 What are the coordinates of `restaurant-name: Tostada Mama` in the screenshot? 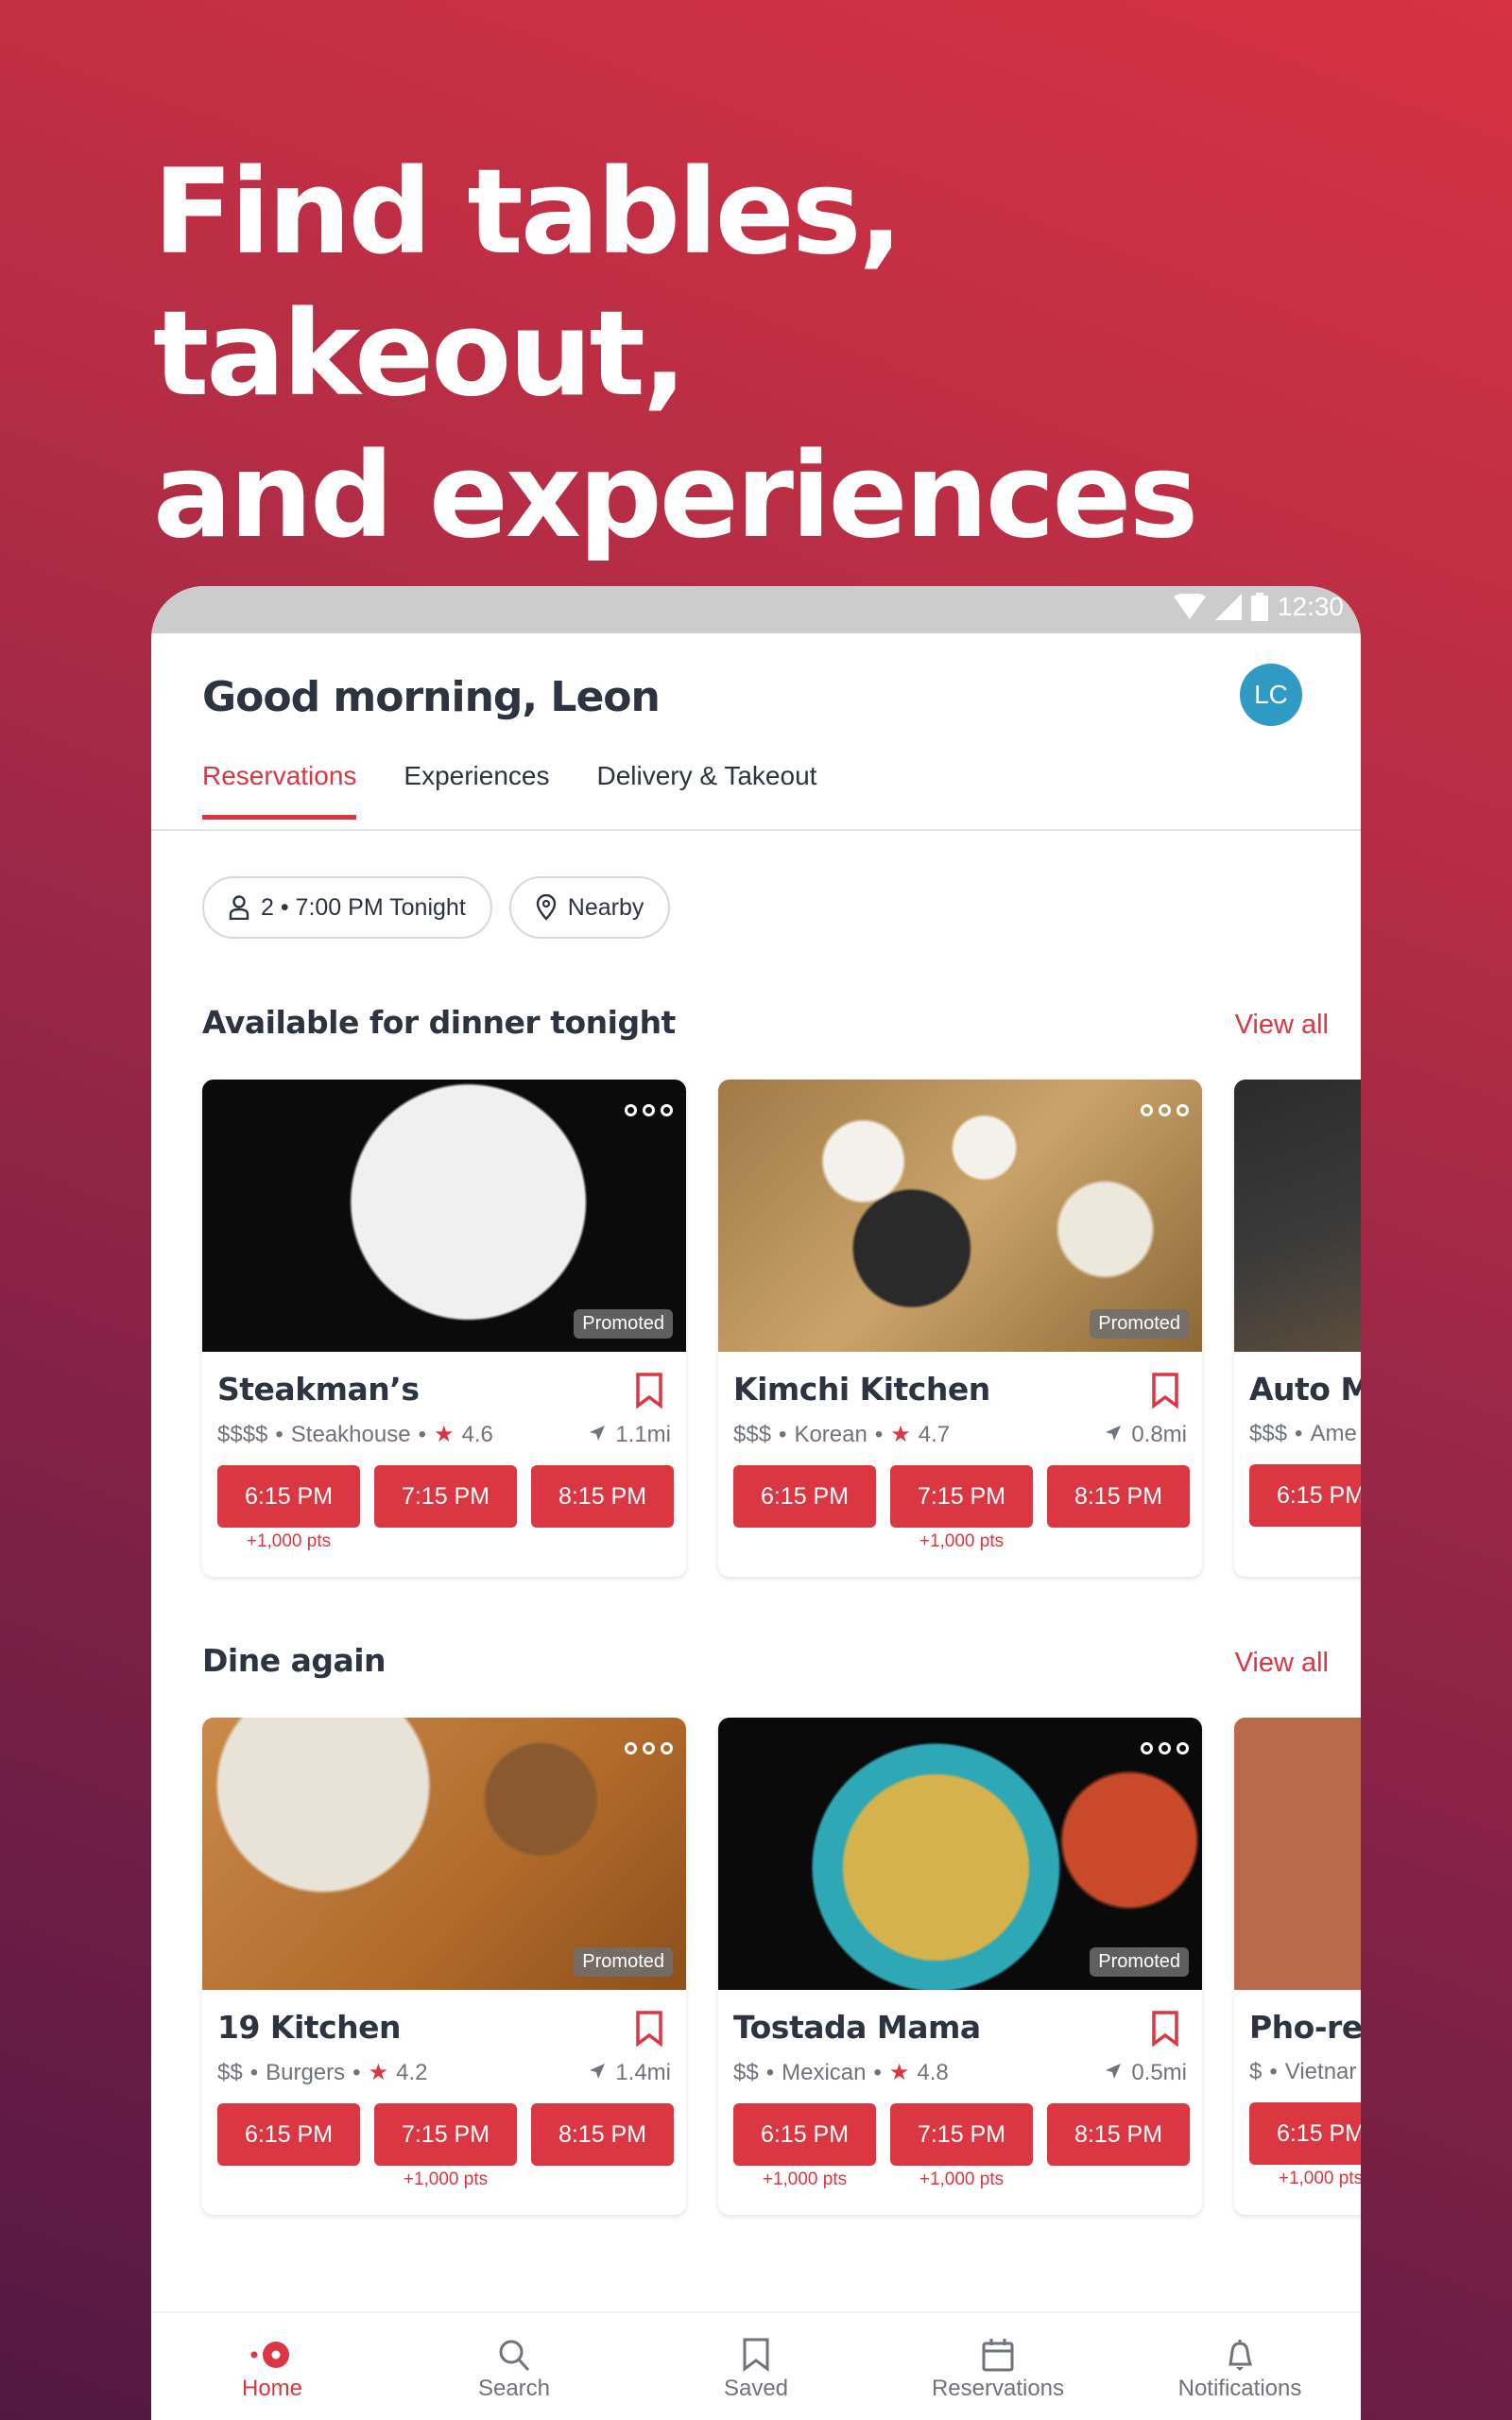 It's located at (857, 2028).